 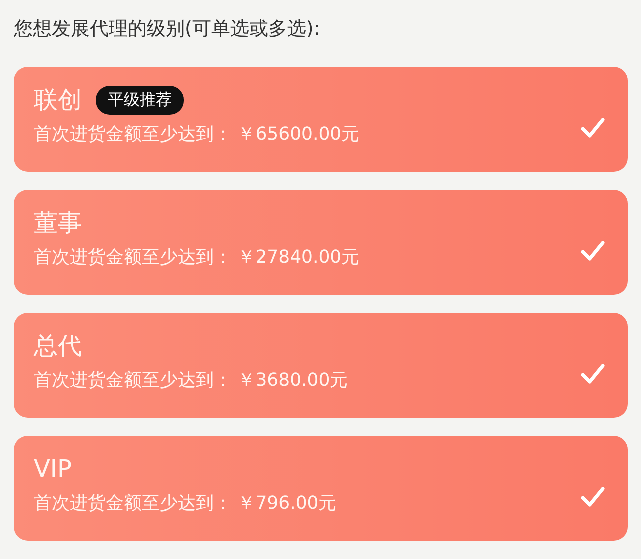 I want to click on level-name: 董事, so click(x=58, y=223).